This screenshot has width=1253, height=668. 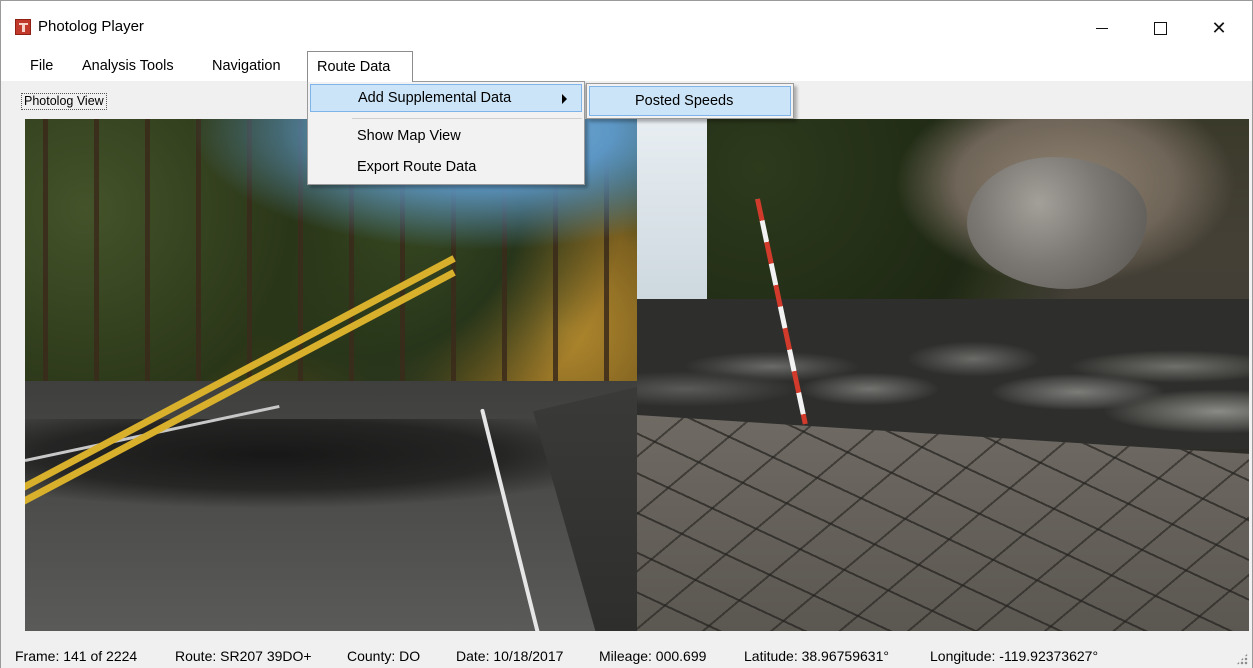 What do you see at coordinates (446, 136) in the screenshot?
I see `menu-item-show-map-view: Show Map View` at bounding box center [446, 136].